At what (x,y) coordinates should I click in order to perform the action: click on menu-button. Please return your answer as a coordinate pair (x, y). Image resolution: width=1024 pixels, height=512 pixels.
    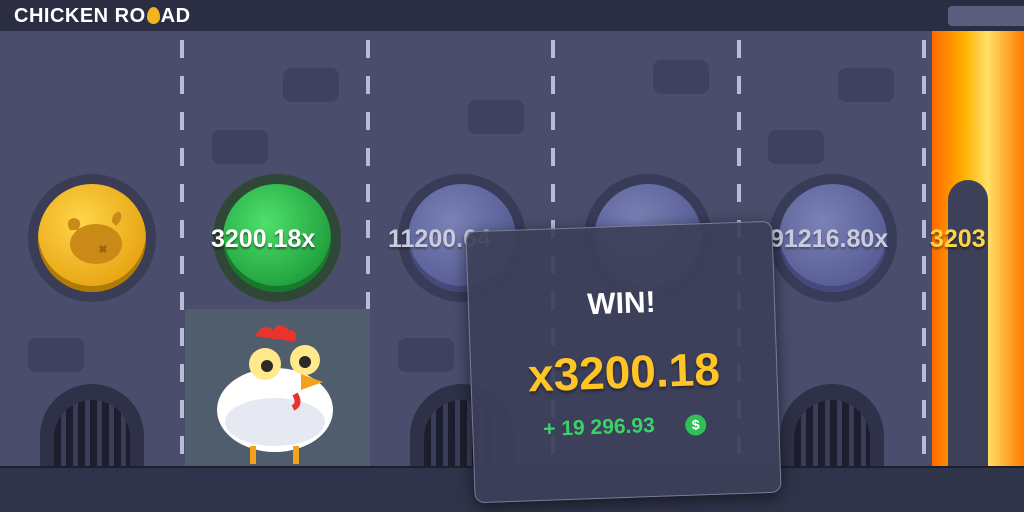
    Looking at the image, I should click on (986, 16).